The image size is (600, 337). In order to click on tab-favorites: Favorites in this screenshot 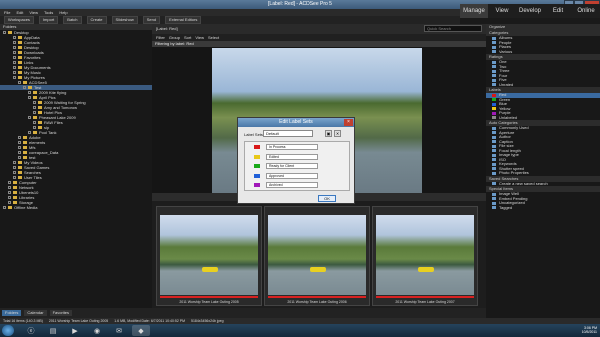, I will do `click(61, 313)`.